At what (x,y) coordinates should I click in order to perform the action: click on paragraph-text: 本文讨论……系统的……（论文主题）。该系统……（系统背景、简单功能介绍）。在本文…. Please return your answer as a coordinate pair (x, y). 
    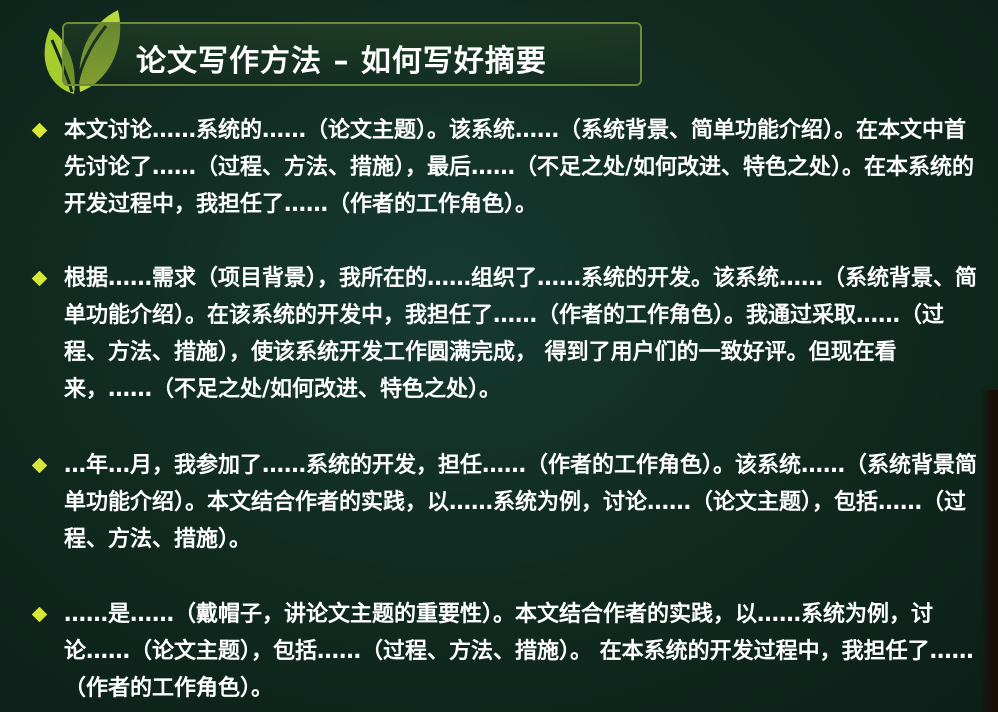
    Looking at the image, I should click on (519, 167).